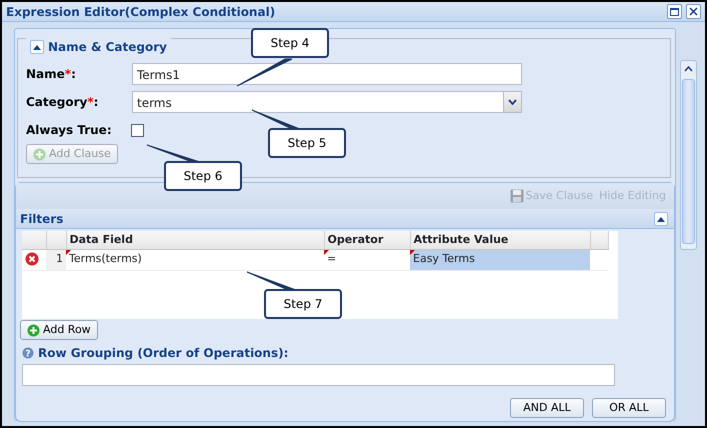 The image size is (707, 428). What do you see at coordinates (282, 57) in the screenshot?
I see `step-callout: Step 4` at bounding box center [282, 57].